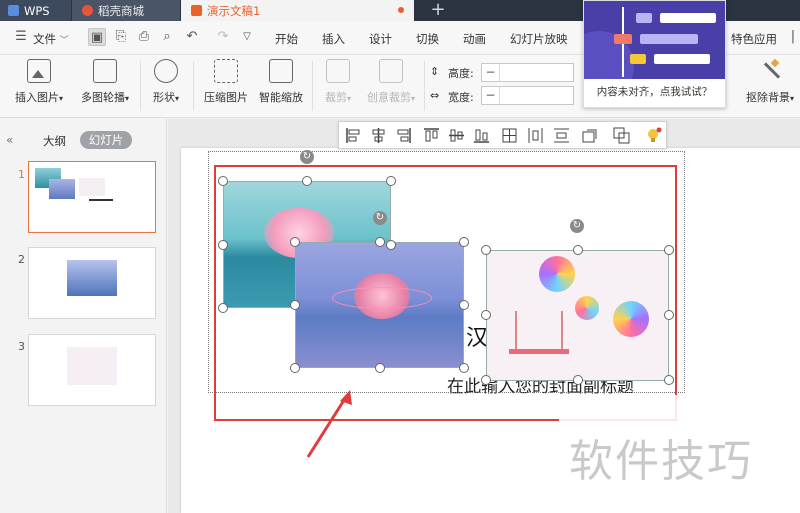 The image size is (800, 513). I want to click on menu-animation: 动画, so click(474, 39).